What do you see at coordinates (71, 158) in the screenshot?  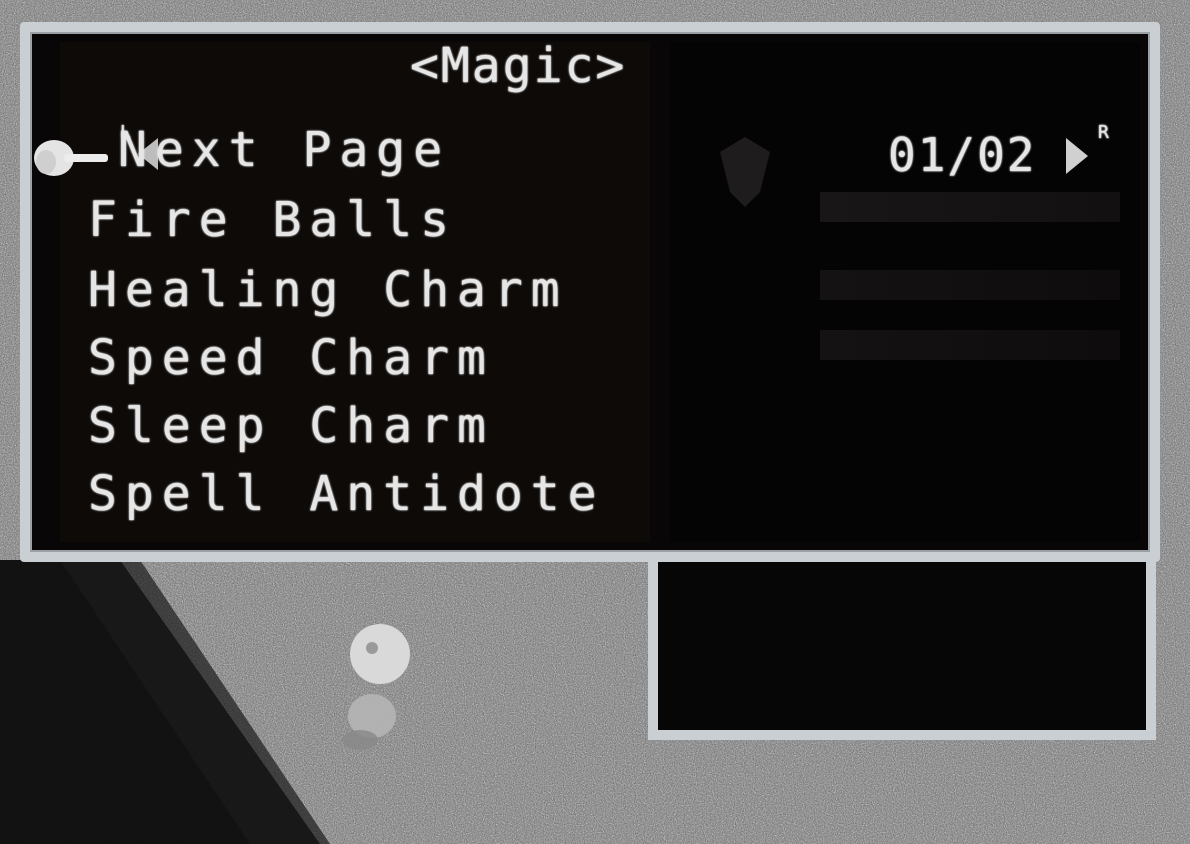 I see `pointing-hand-icon` at bounding box center [71, 158].